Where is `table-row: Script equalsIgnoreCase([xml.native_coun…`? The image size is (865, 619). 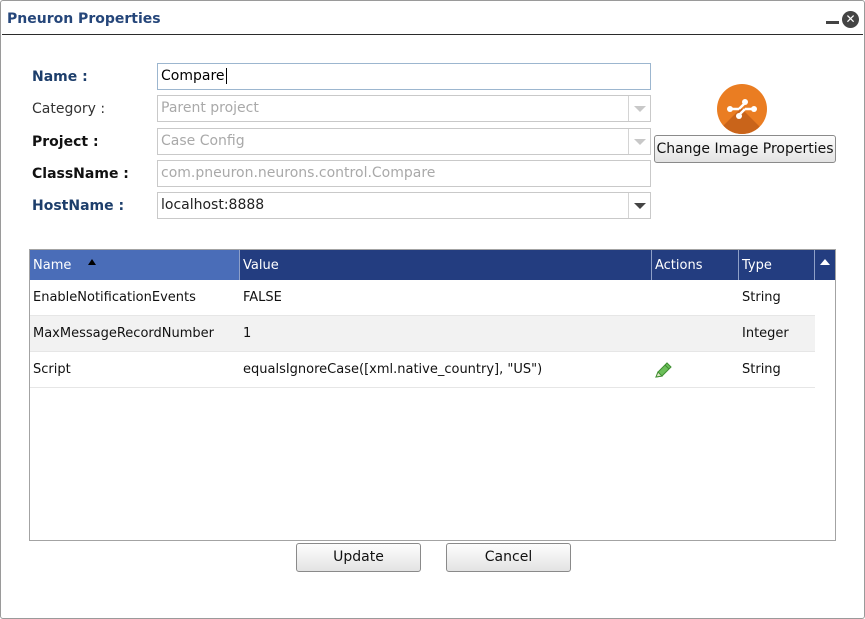 table-row: Script equalsIgnoreCase([xml.native_coun… is located at coordinates (422, 370).